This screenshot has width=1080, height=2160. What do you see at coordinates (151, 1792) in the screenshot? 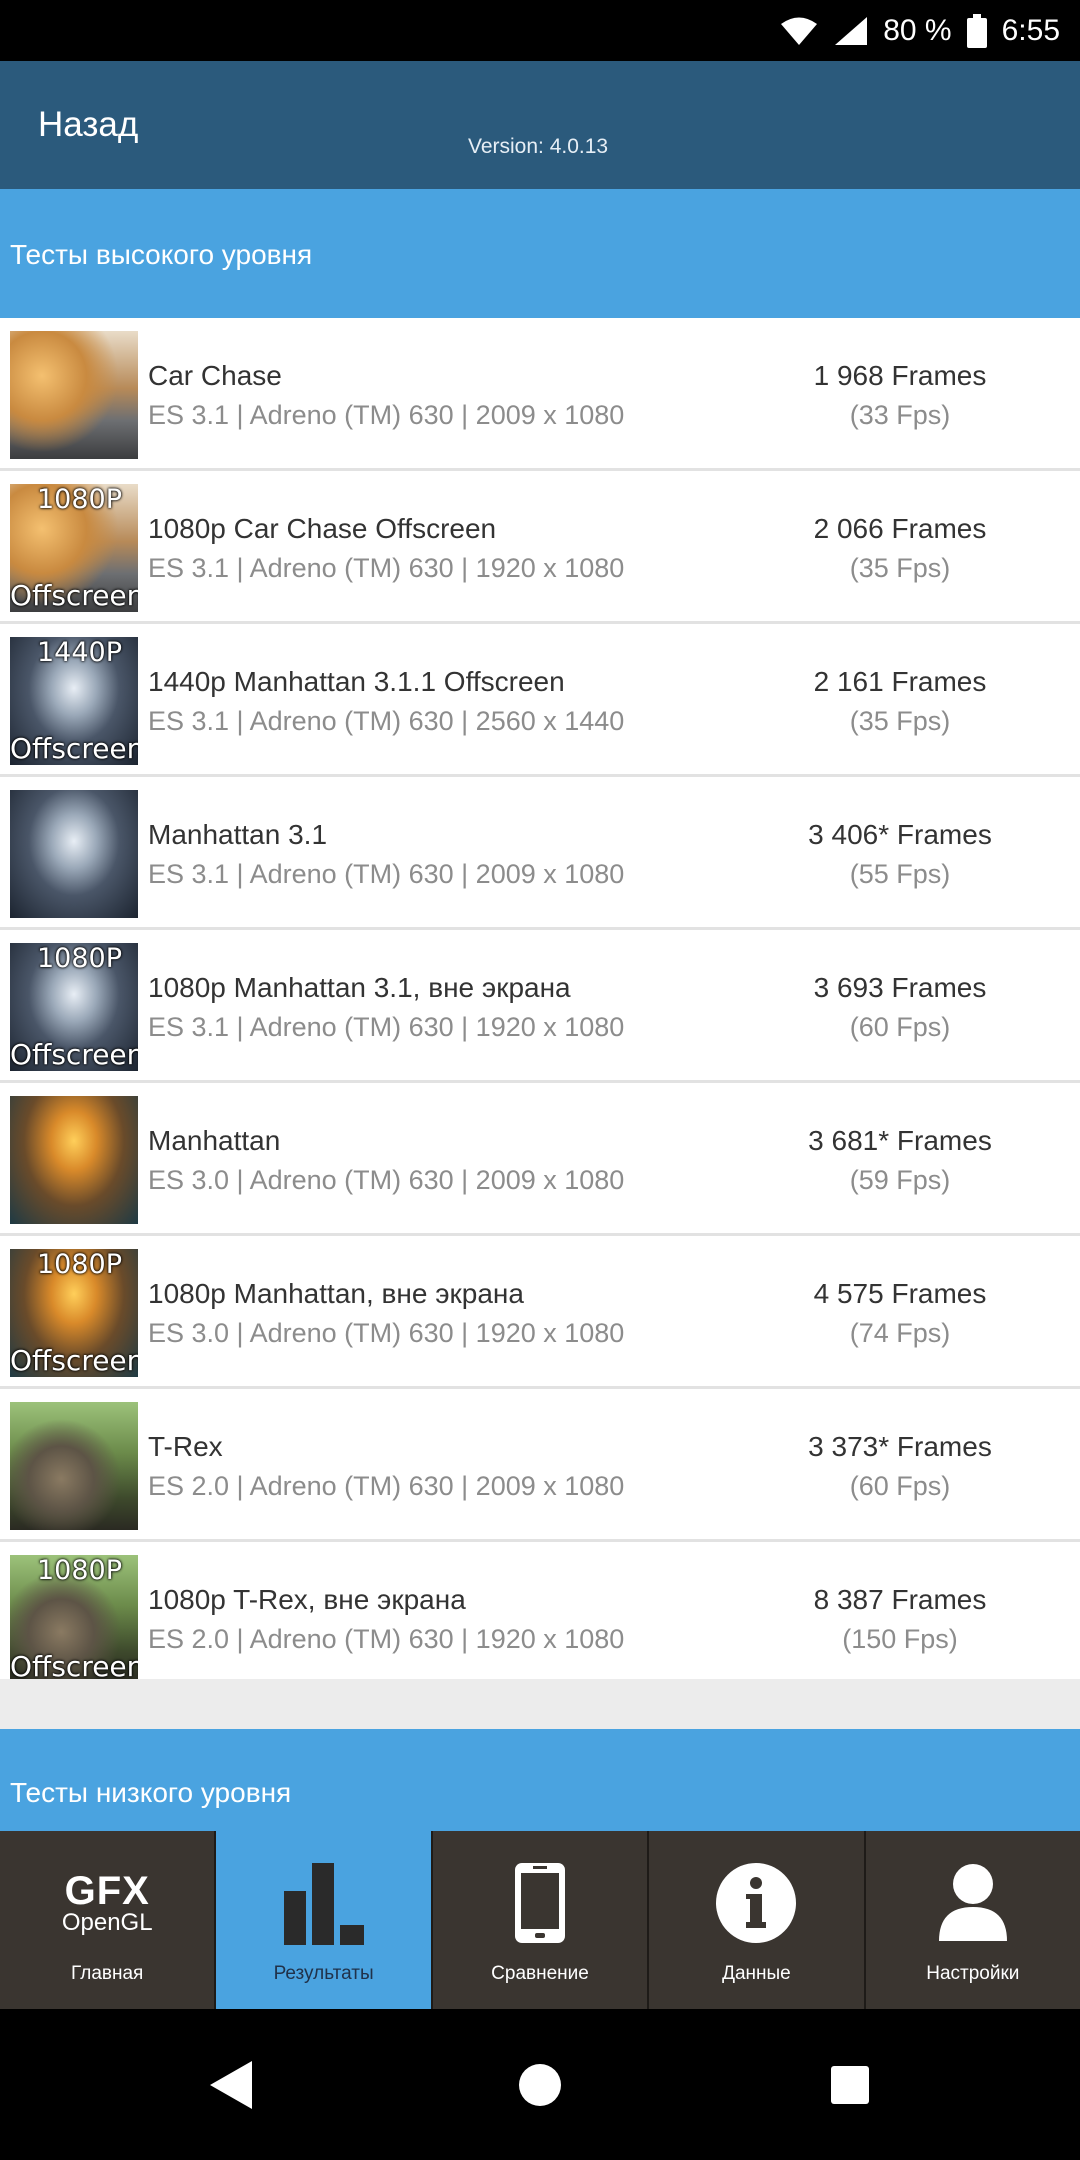
I see `section-title: Тесты низкого уровня` at bounding box center [151, 1792].